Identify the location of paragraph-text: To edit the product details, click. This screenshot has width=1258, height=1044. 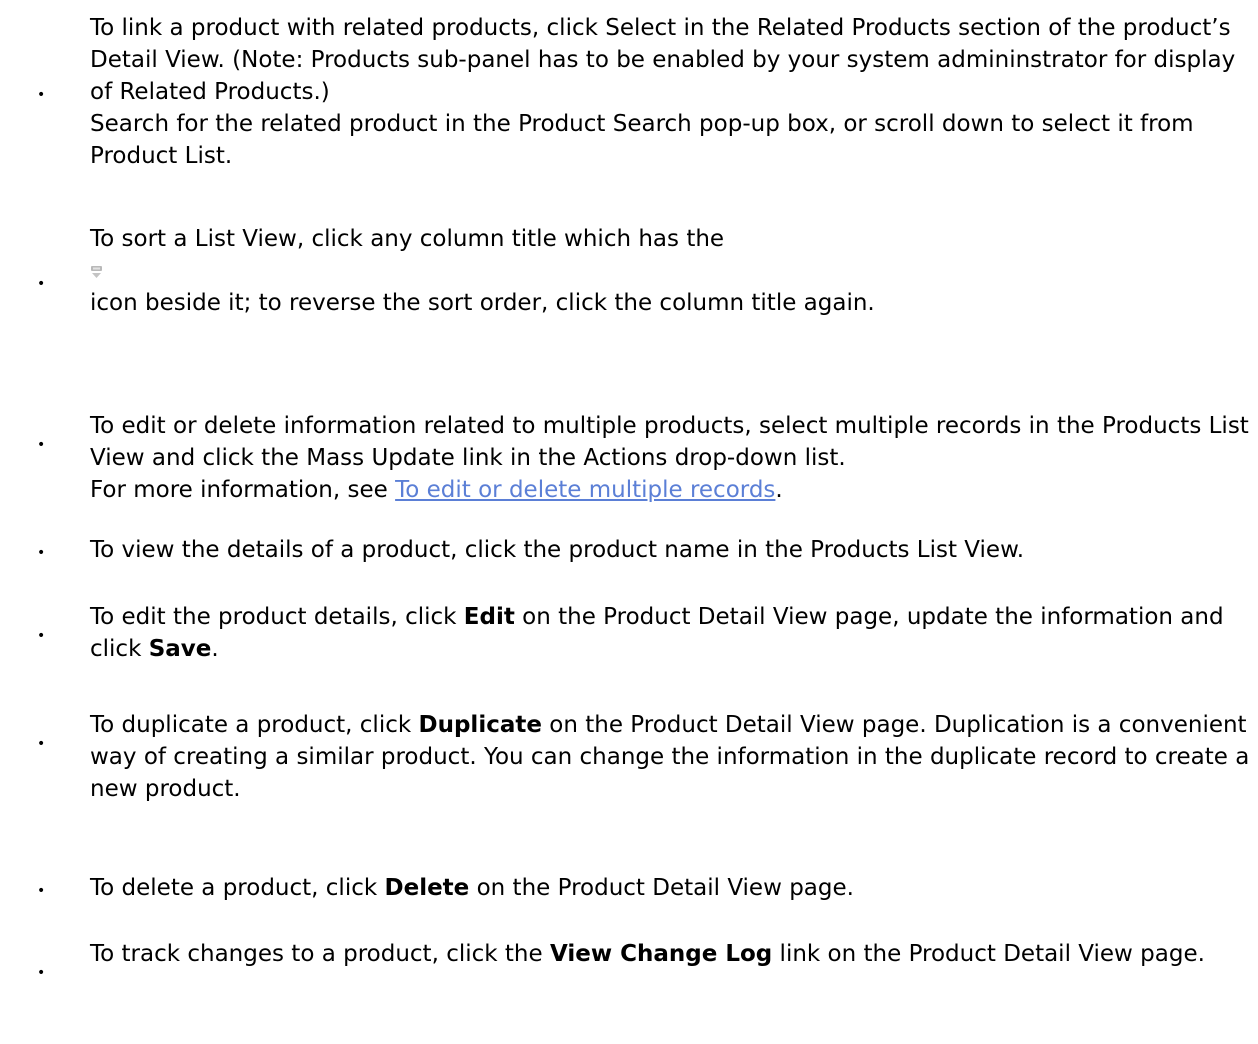
(277, 617).